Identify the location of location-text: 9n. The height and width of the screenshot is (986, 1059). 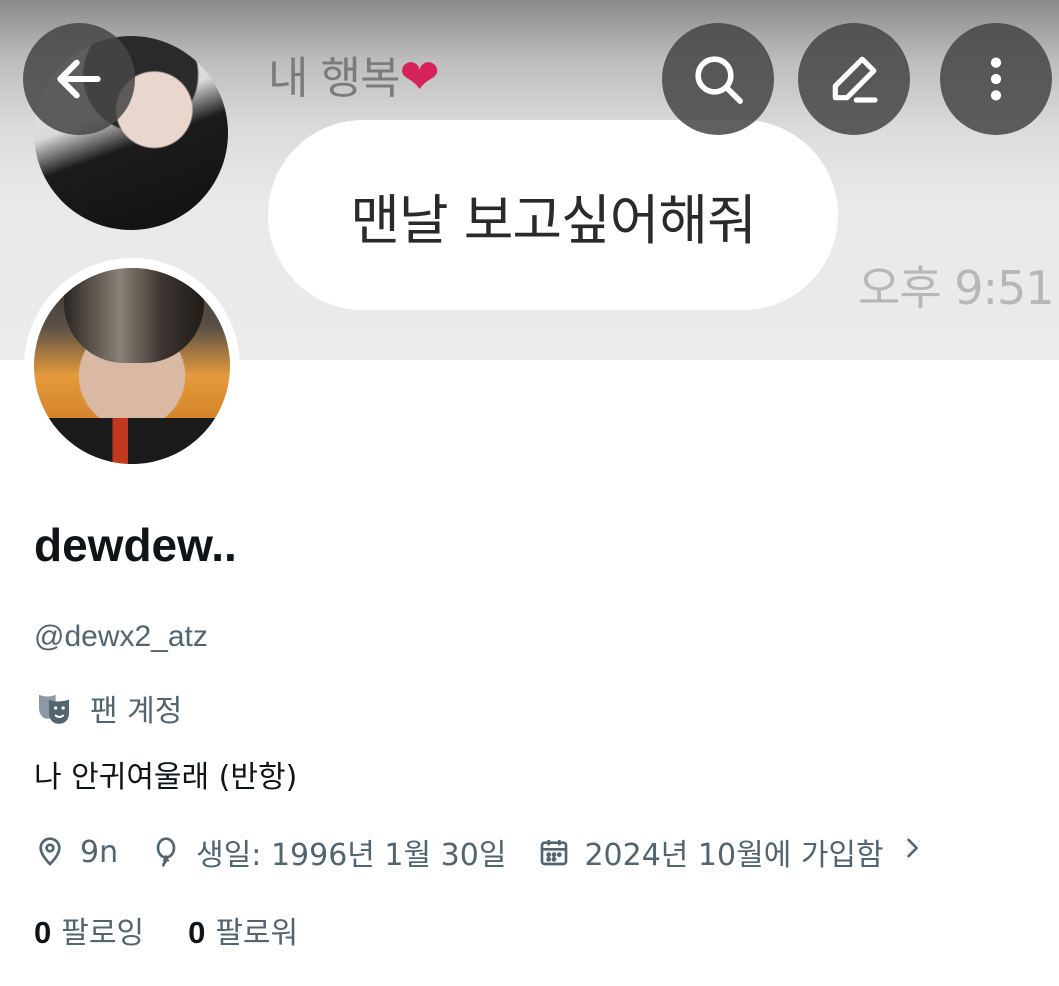
(99, 852).